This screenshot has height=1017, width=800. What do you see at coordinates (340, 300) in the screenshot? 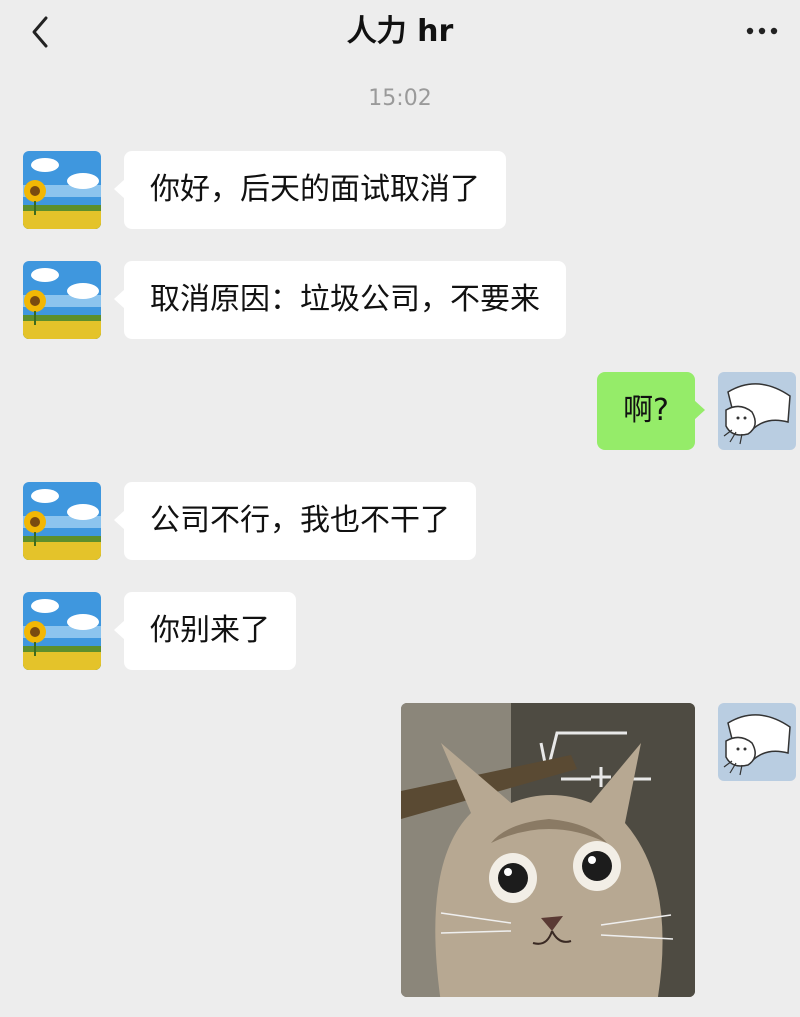
I see `message-bubble: 取消原因：垃圾公司，不要来` at bounding box center [340, 300].